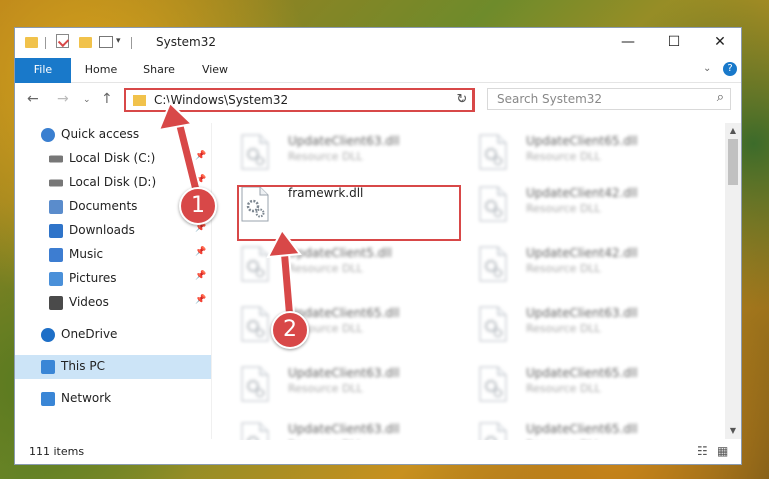 This screenshot has height=479, width=769. I want to click on minimize-button: —, so click(628, 43).